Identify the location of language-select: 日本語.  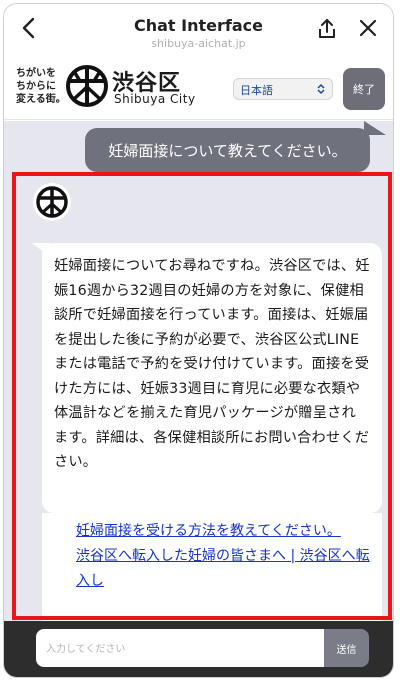
(283, 89).